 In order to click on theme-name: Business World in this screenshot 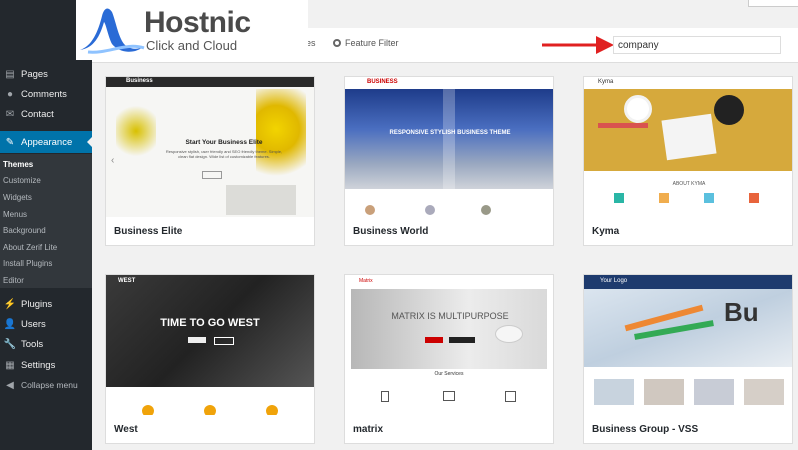, I will do `click(391, 231)`.